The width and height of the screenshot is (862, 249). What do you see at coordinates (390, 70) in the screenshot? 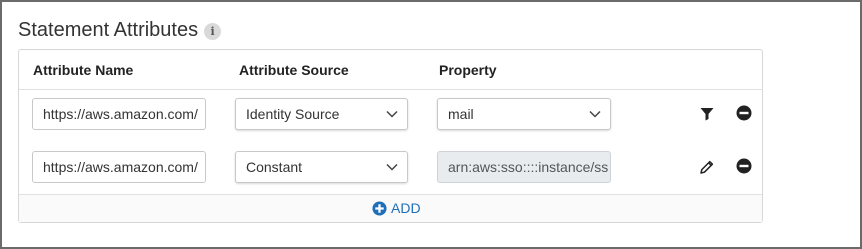
I see `table-header: Attribute Name Attribute Source Property` at bounding box center [390, 70].